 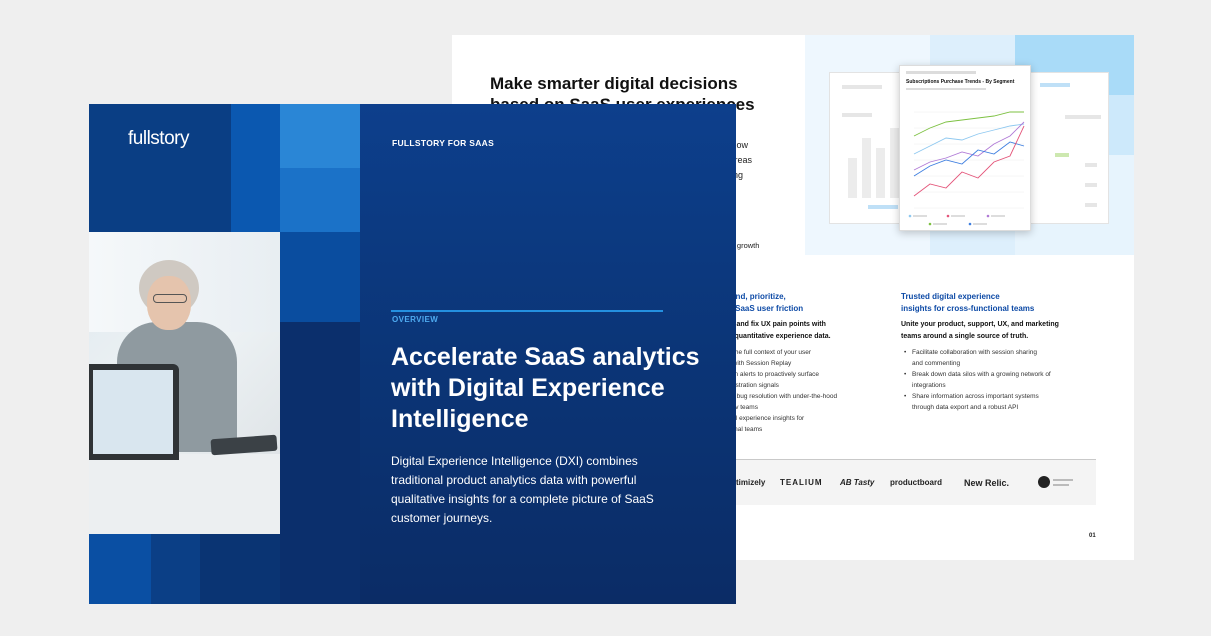 I want to click on col2-heading-line: Trusted digital experience, so click(x=950, y=296).